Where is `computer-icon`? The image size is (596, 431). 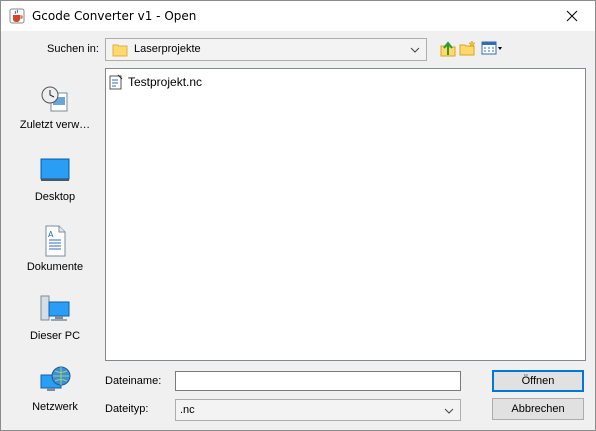
computer-icon is located at coordinates (55, 310).